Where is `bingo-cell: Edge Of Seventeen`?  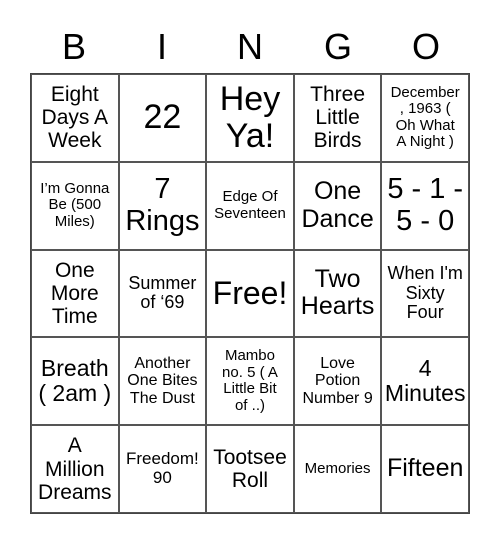 bingo-cell: Edge Of Seventeen is located at coordinates (250, 205).